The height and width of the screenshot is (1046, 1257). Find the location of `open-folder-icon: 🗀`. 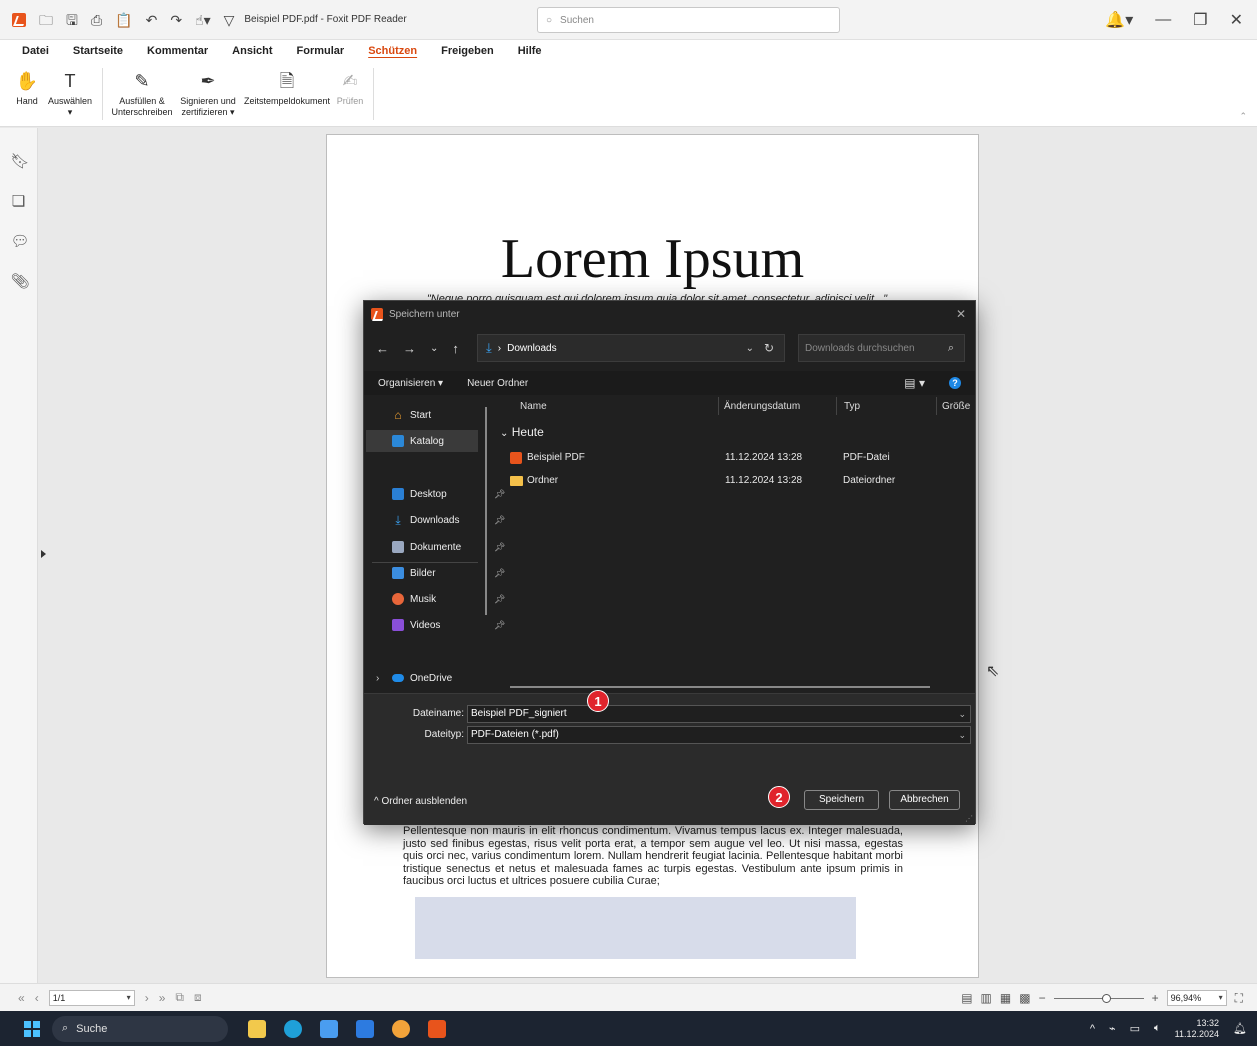

open-folder-icon: 🗀 is located at coordinates (46, 20).